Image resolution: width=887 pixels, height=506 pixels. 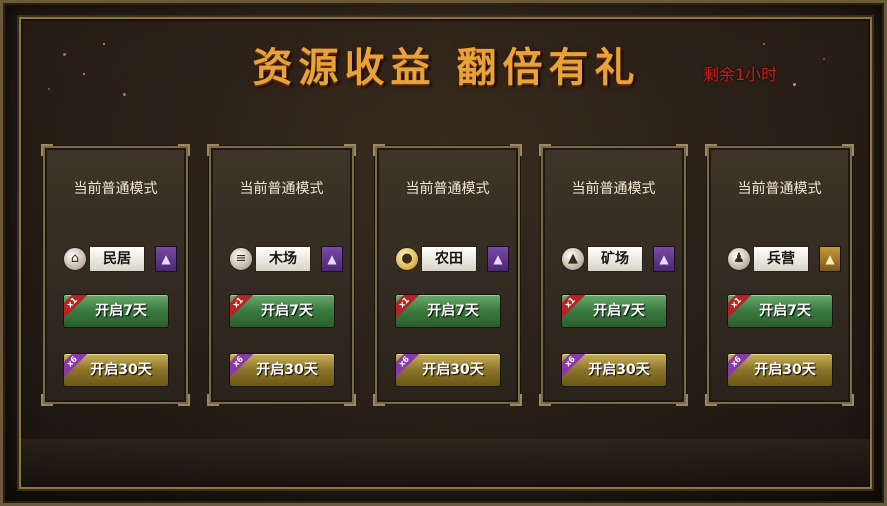 I want to click on resource-name: 木场, so click(x=283, y=259).